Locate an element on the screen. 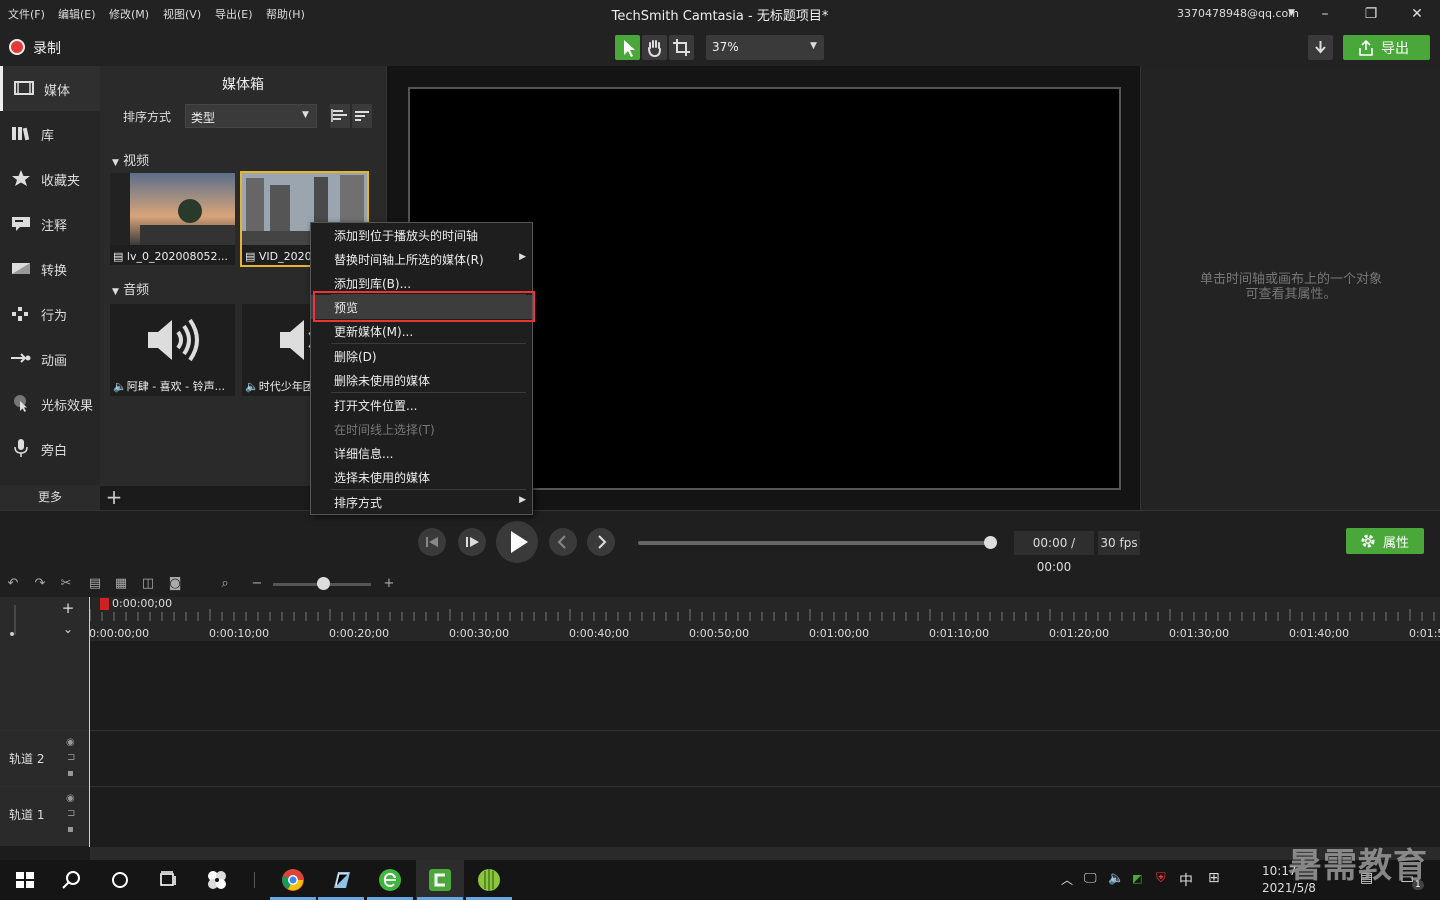 This screenshot has width=1440, height=900. search-icon is located at coordinates (72, 880).